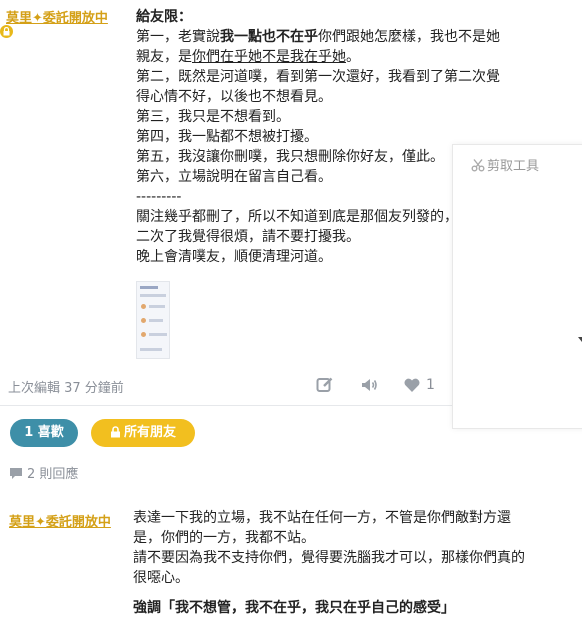 This screenshot has height=624, width=582. Describe the element at coordinates (149, 432) in the screenshot. I see `audience-label: 所有朋友` at that location.